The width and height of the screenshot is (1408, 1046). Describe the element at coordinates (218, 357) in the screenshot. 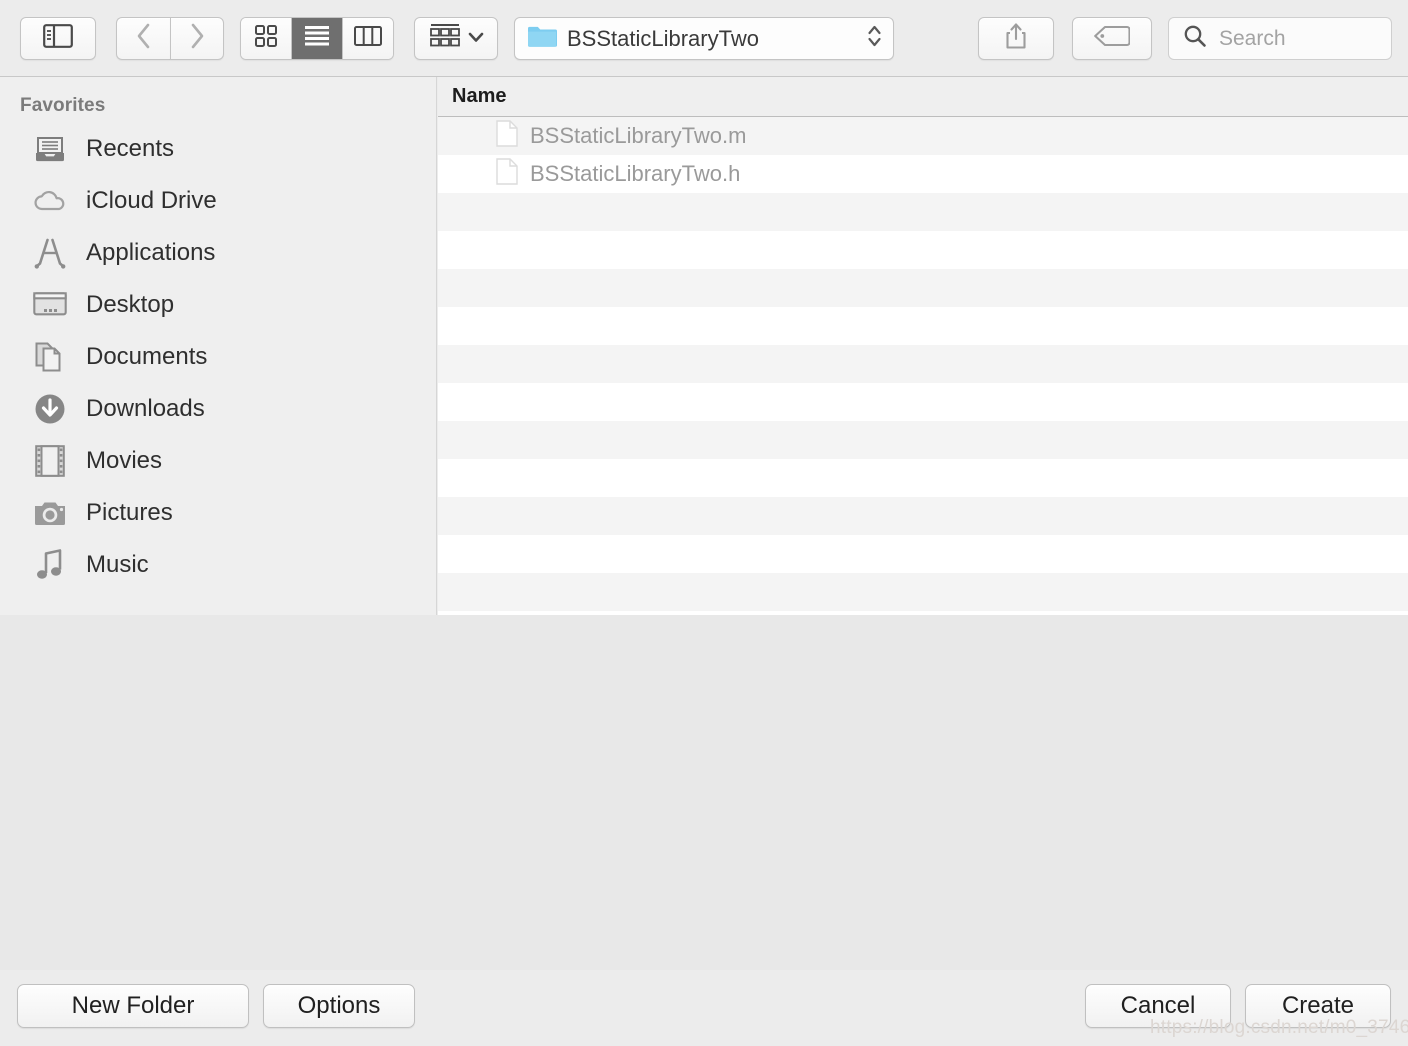

I see `sidebar-item-documents: Documents` at that location.